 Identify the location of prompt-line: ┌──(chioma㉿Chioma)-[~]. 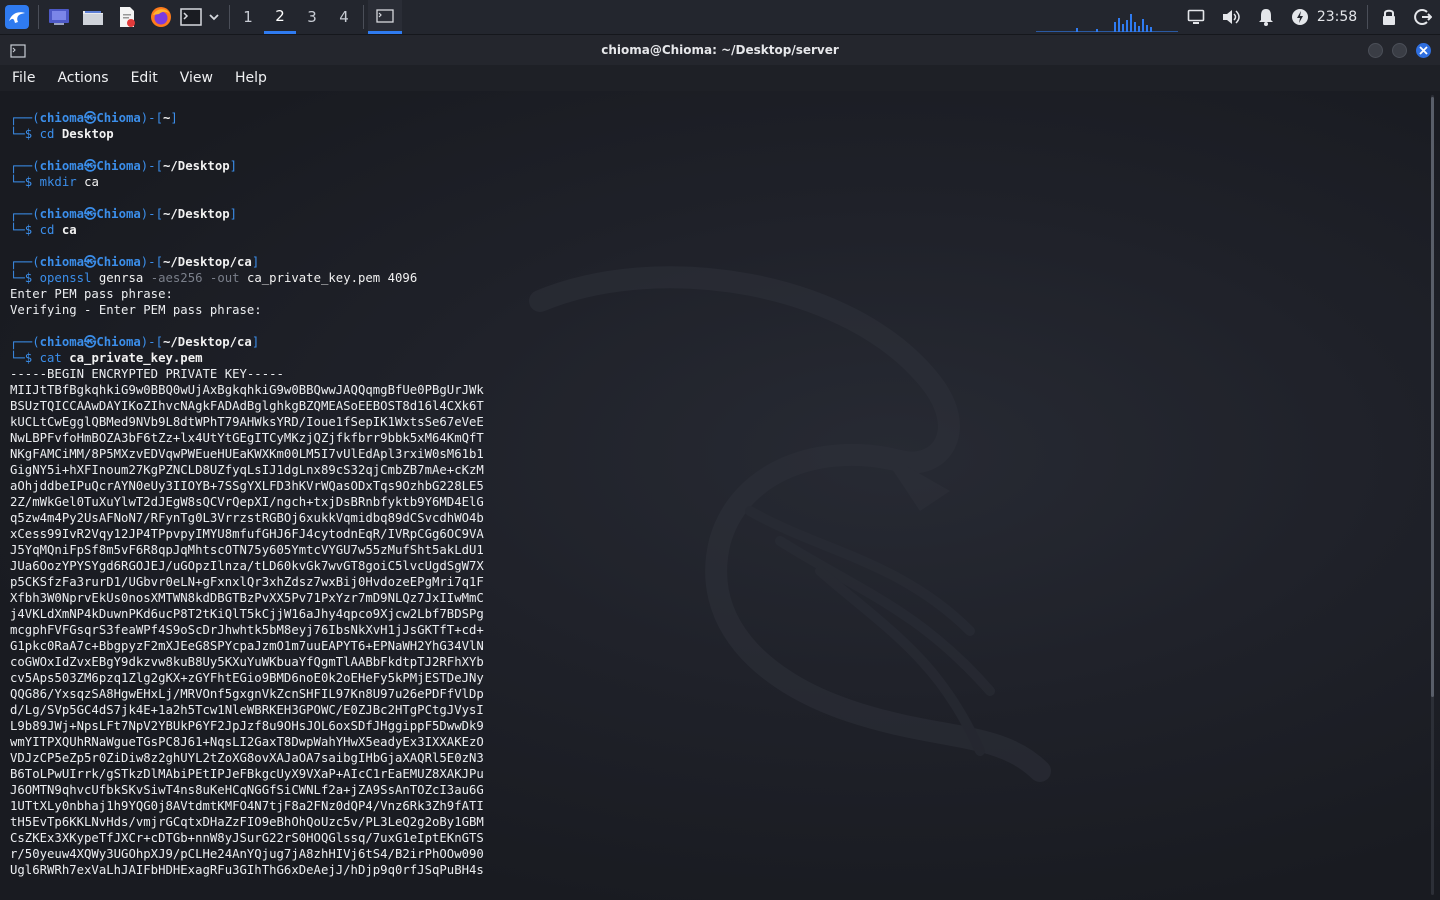
(247, 118).